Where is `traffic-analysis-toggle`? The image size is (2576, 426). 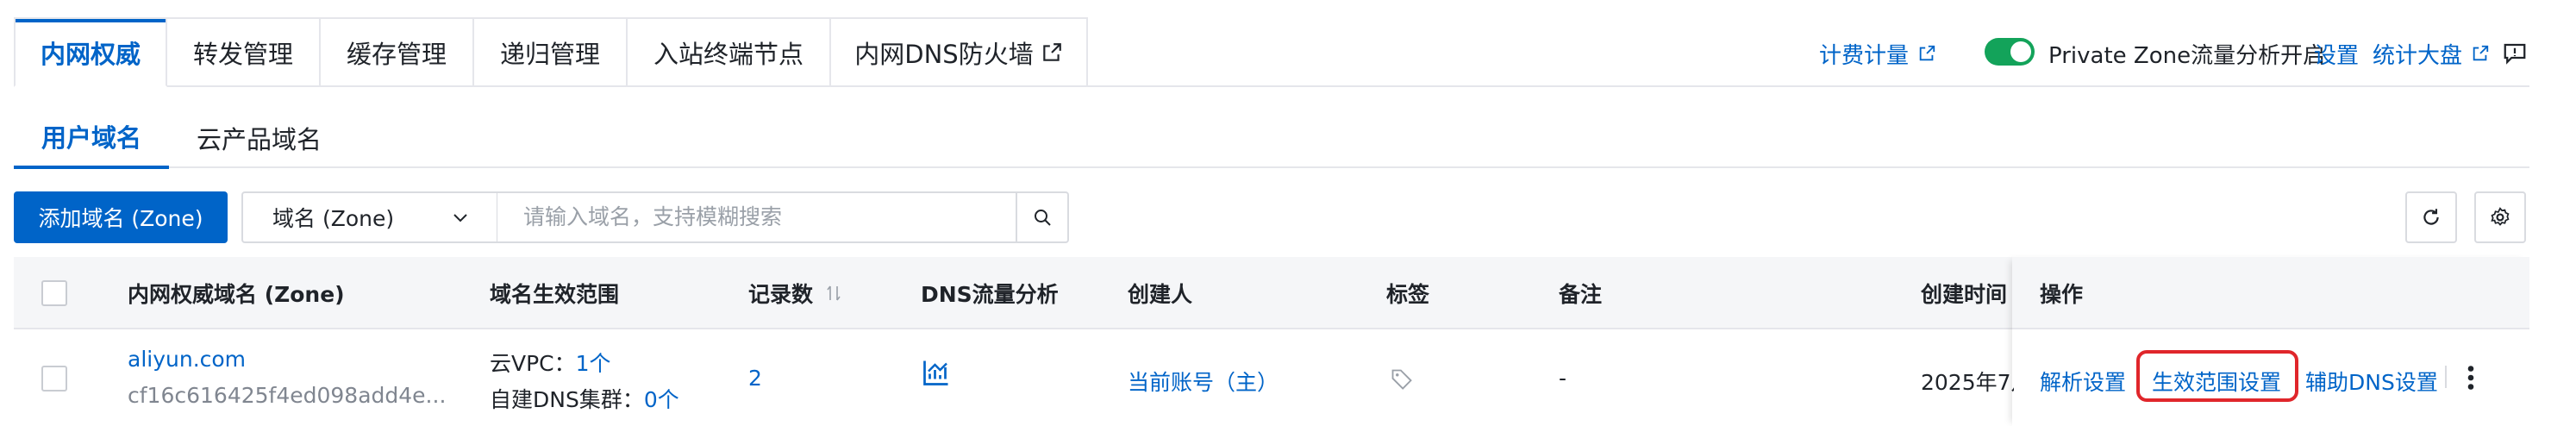
traffic-analysis-toggle is located at coordinates (2010, 52).